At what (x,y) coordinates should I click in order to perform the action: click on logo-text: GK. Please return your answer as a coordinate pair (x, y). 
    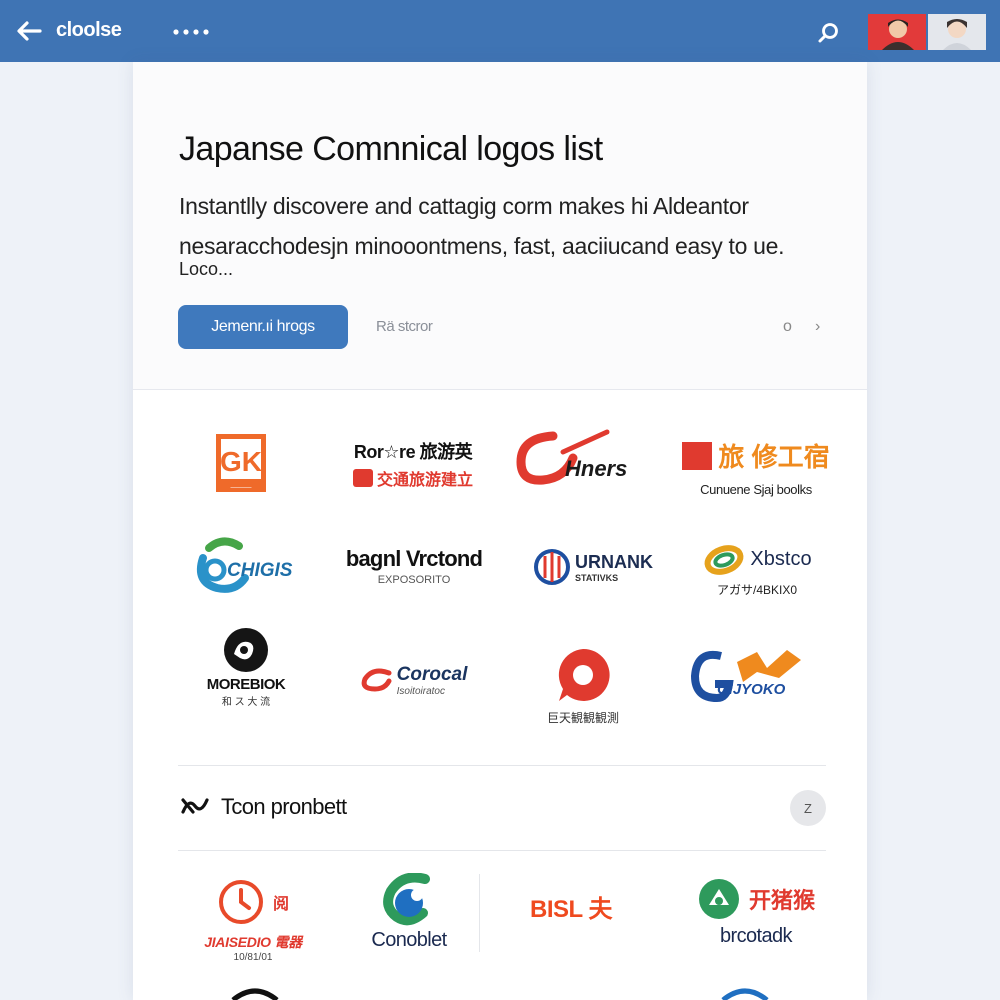
    Looking at the image, I should click on (241, 461).